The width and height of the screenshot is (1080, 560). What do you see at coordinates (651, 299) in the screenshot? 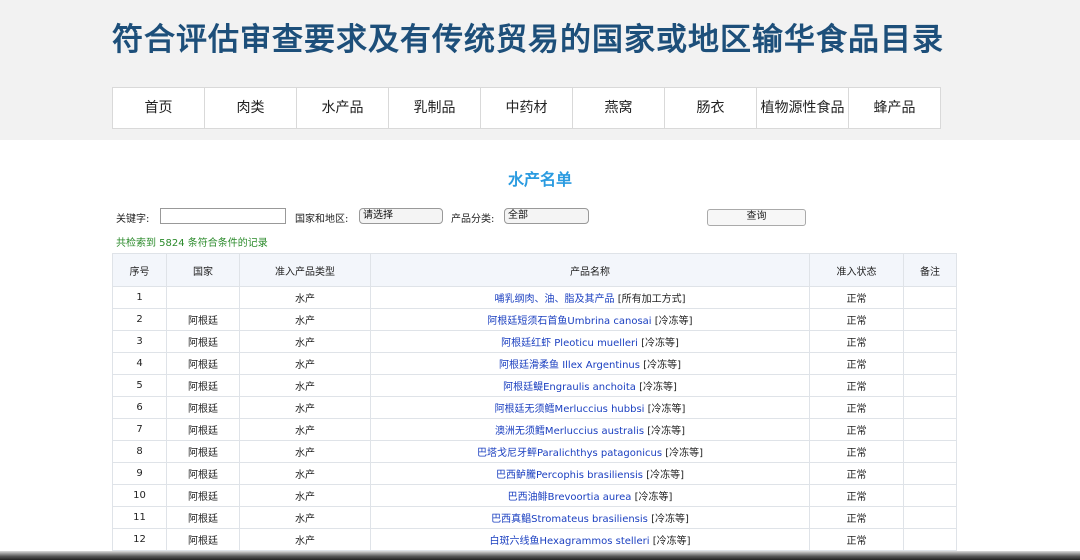
I see `processing-tag: [所有加工方式]` at bounding box center [651, 299].